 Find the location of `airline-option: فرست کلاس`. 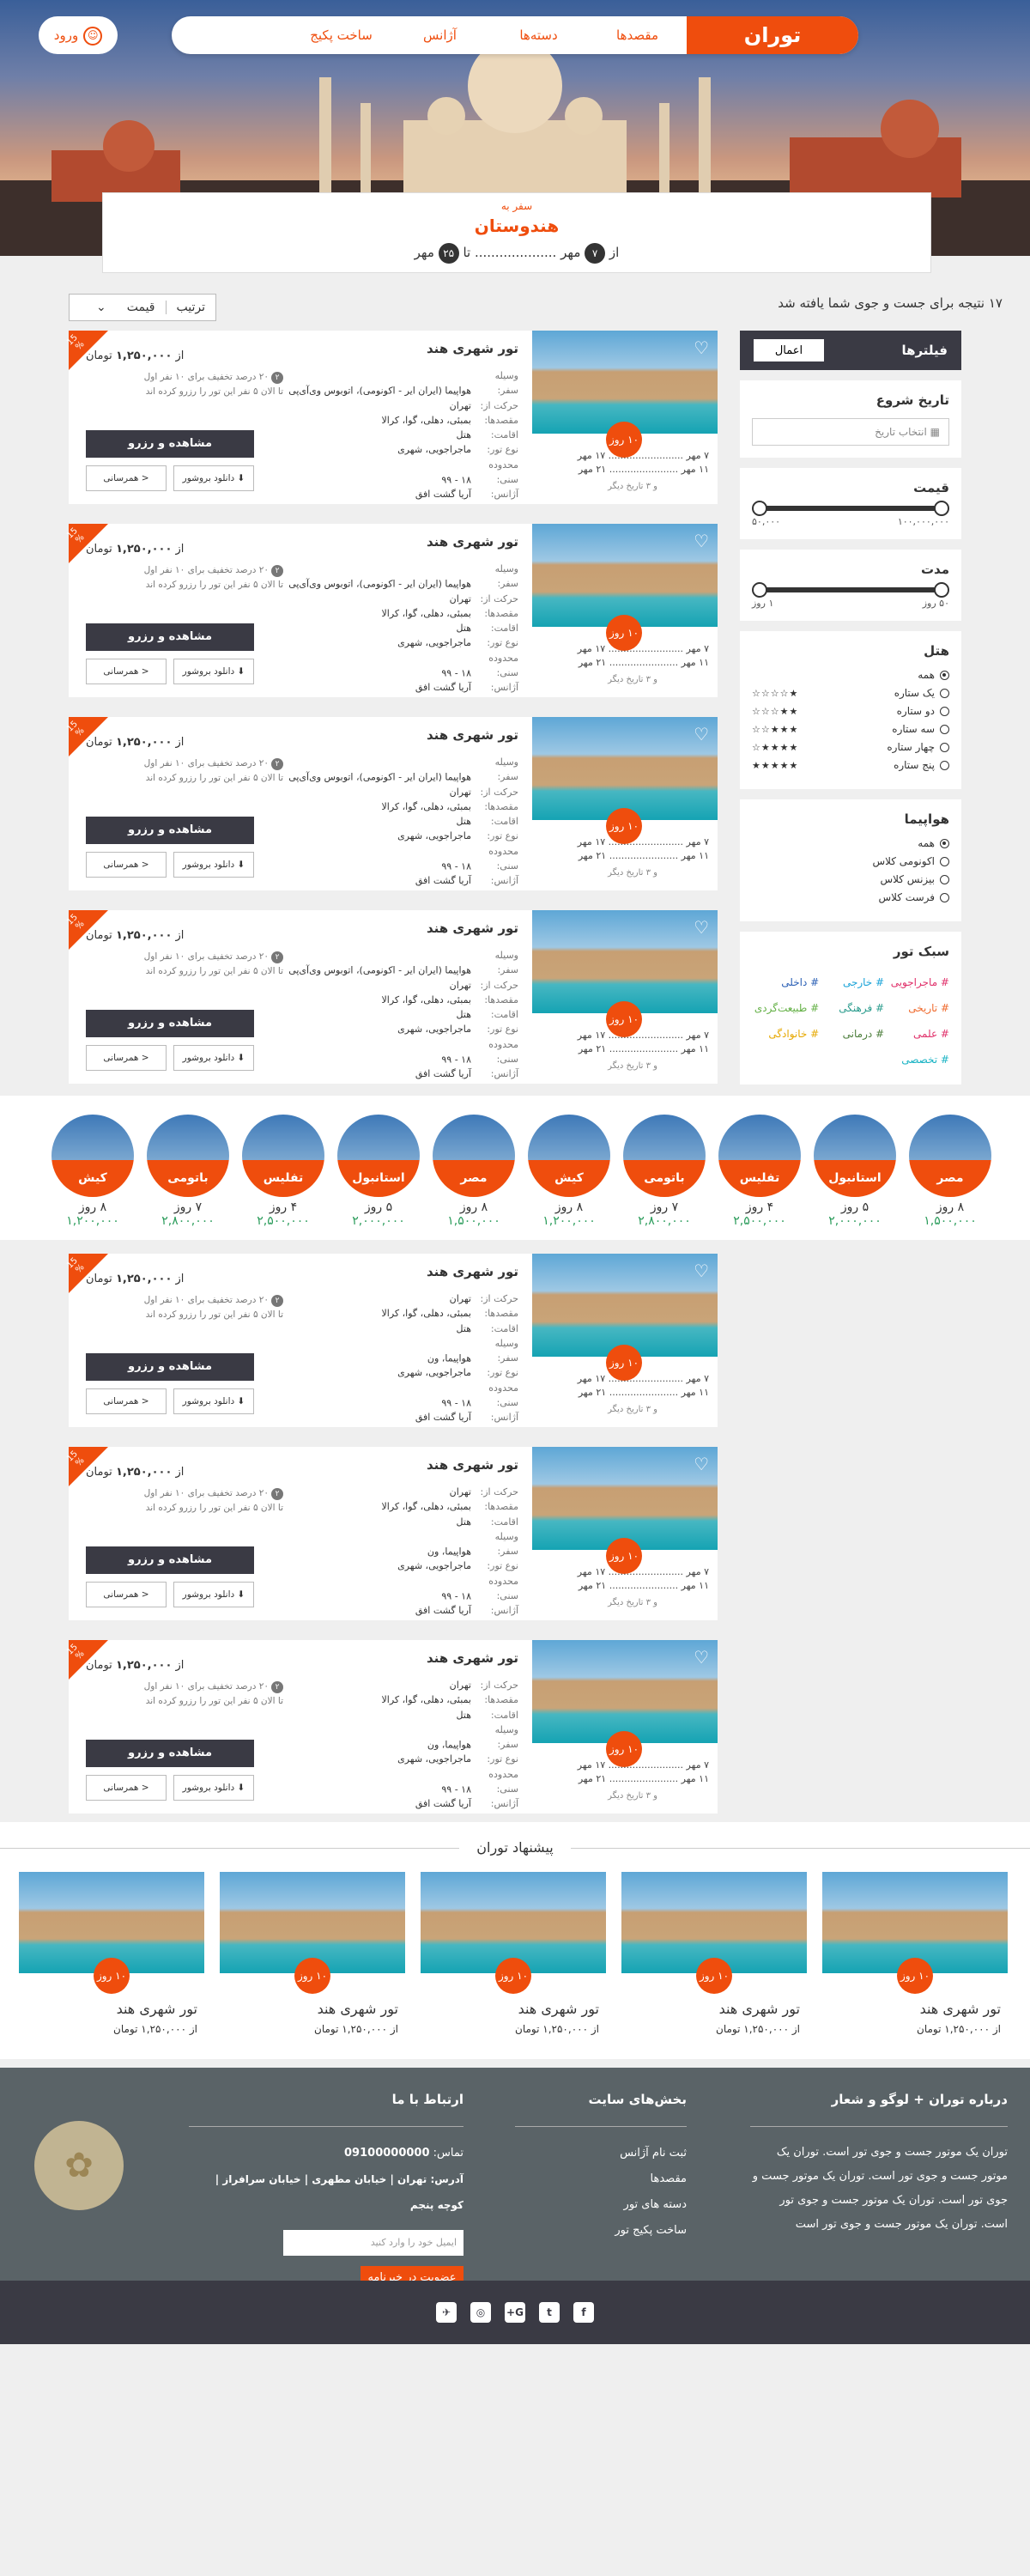

airline-option: فرست کلاس is located at coordinates (850, 897).